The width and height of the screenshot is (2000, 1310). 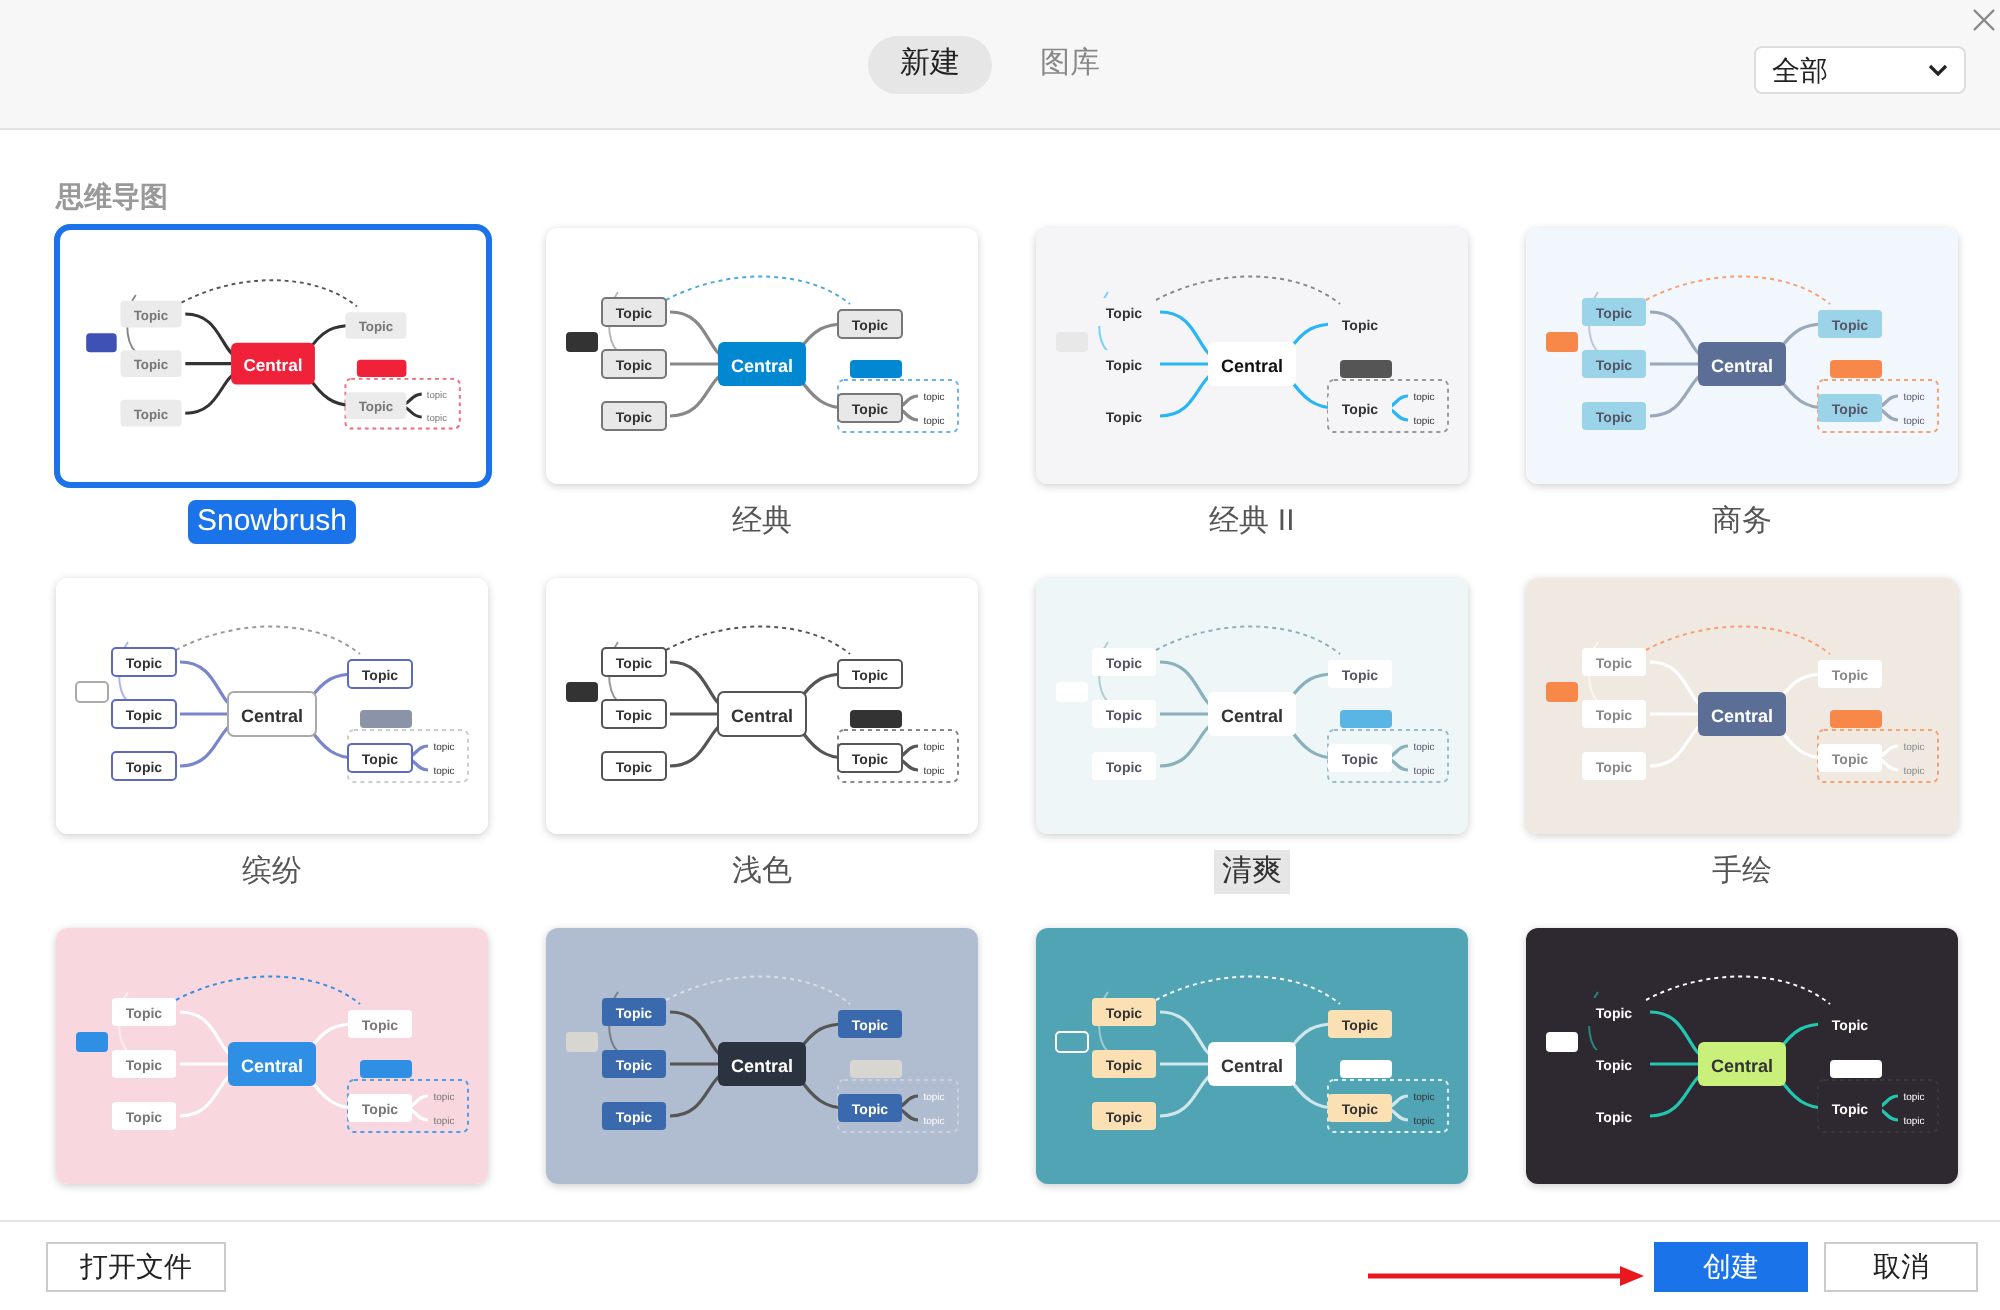 What do you see at coordinates (930, 64) in the screenshot?
I see `tab: 新建` at bounding box center [930, 64].